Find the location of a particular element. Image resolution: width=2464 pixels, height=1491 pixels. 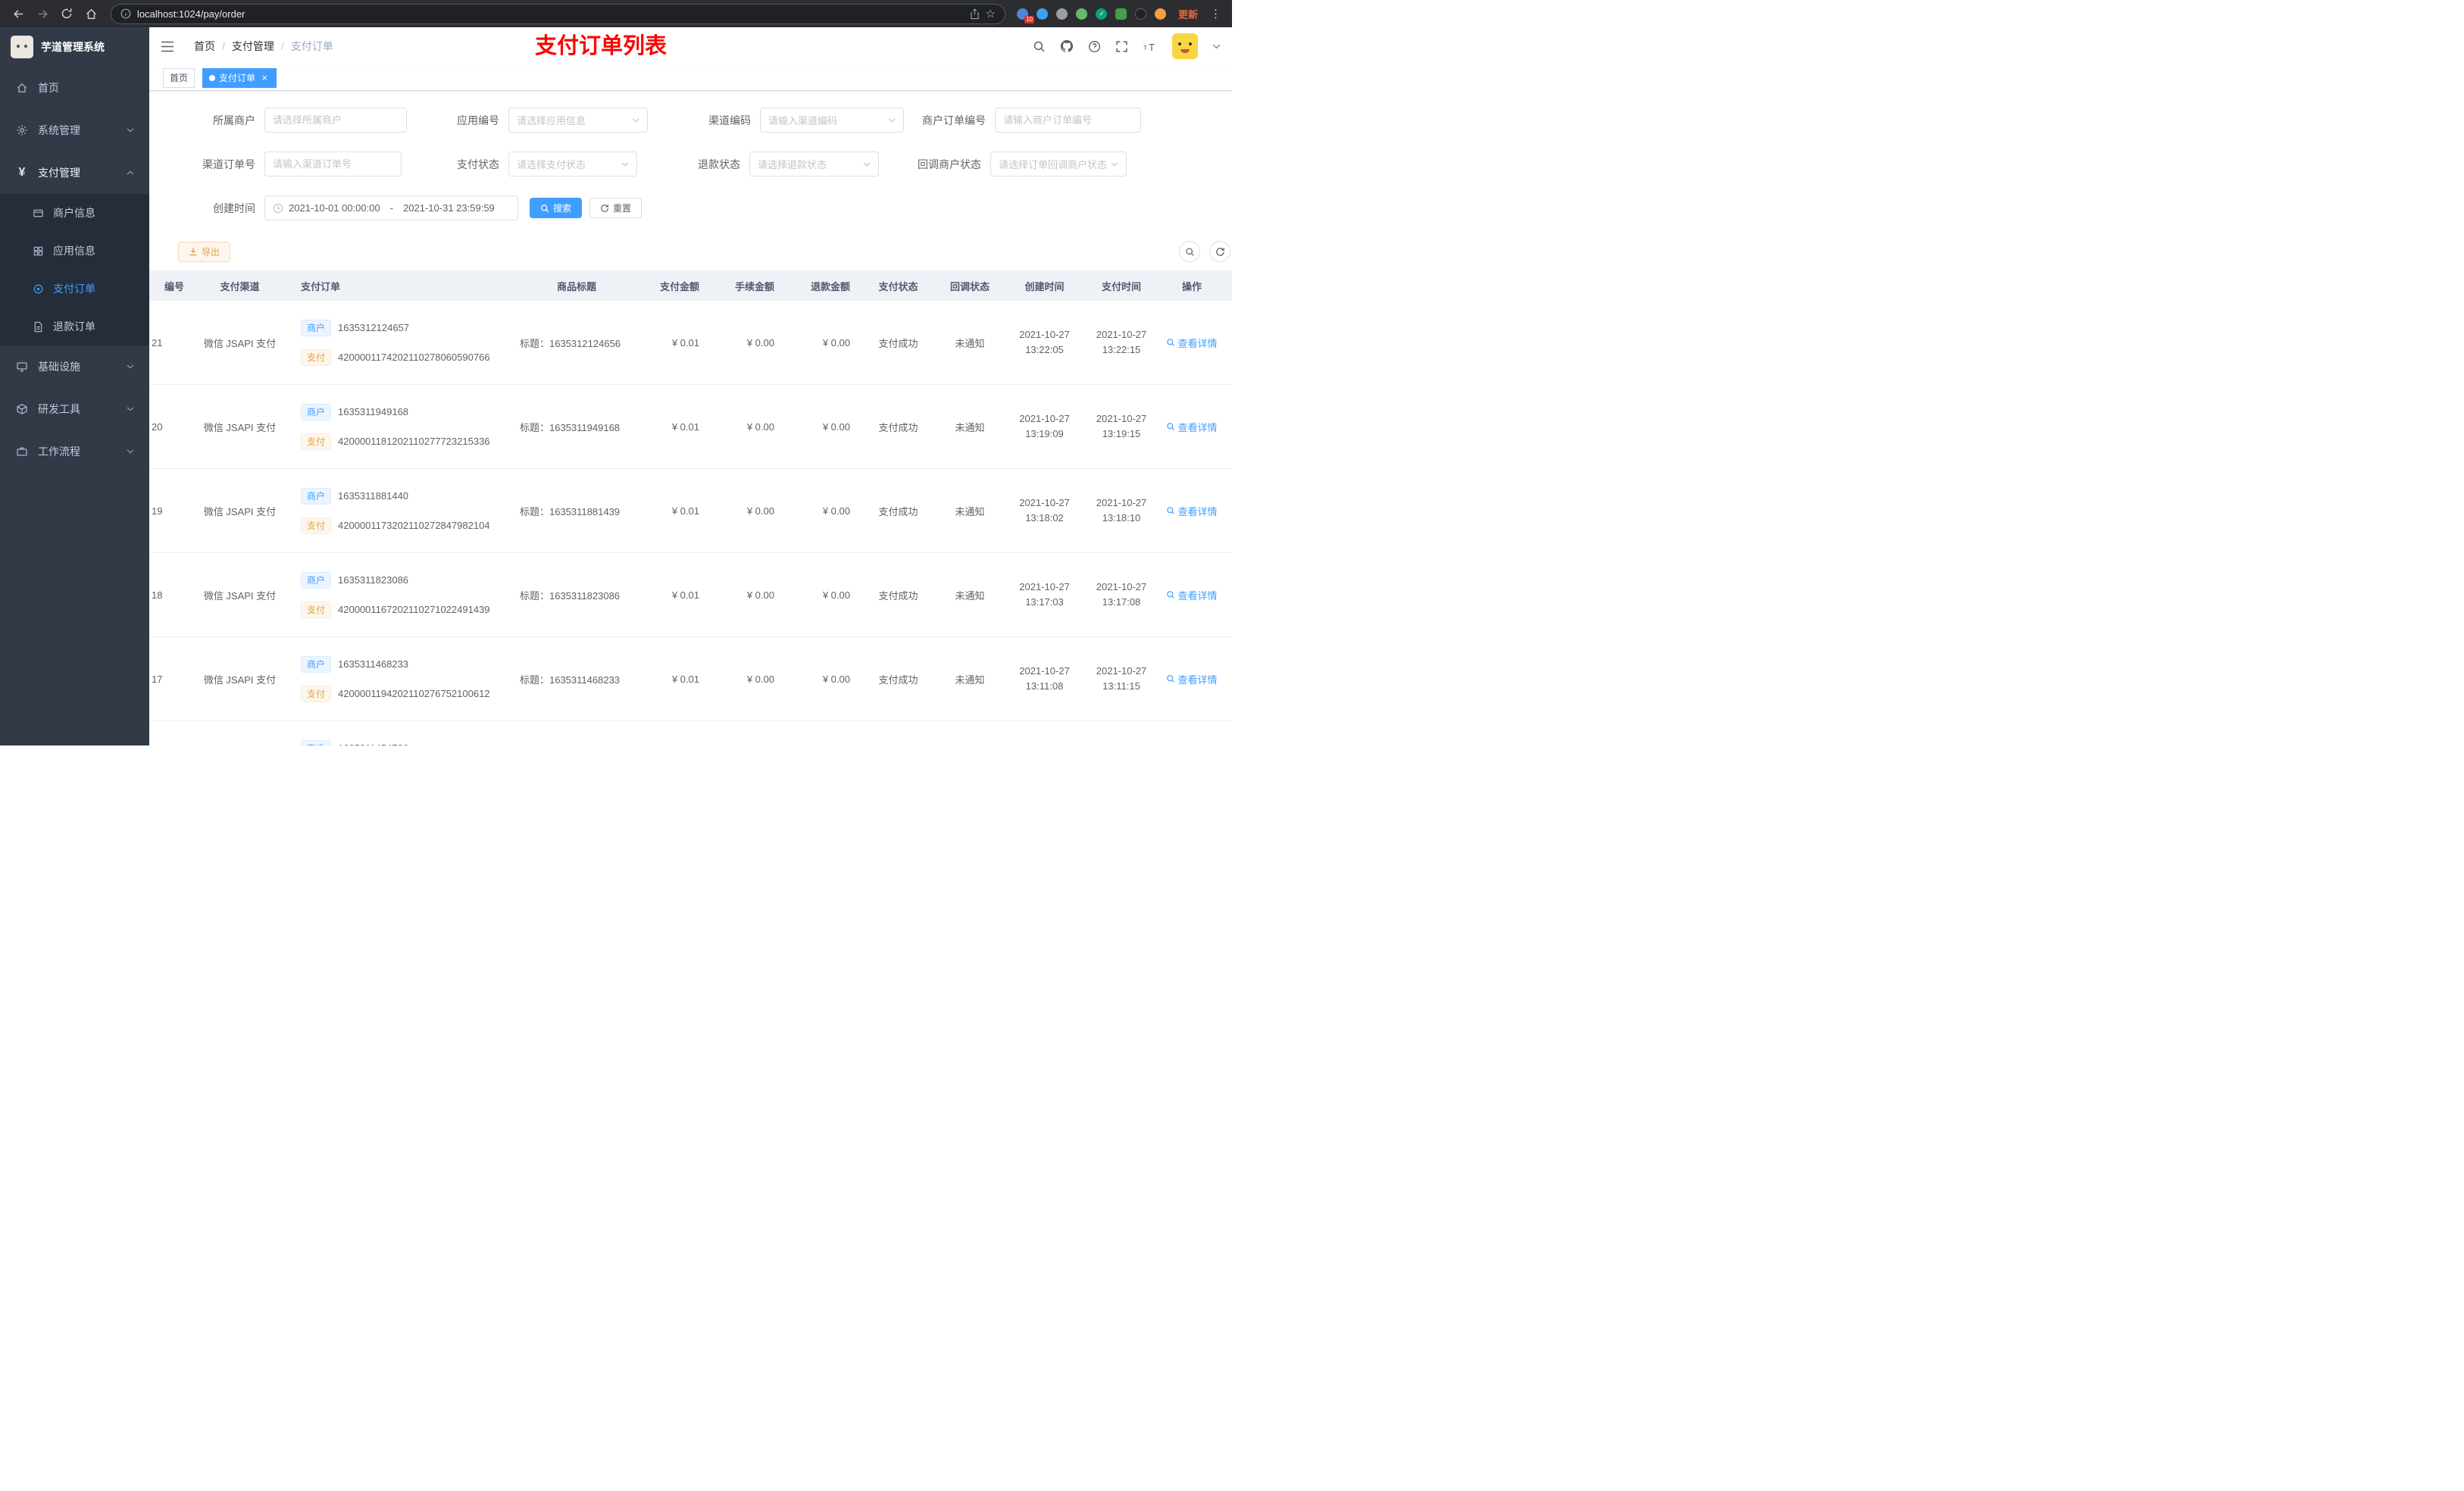

extension-drop-icon is located at coordinates (1042, 14).